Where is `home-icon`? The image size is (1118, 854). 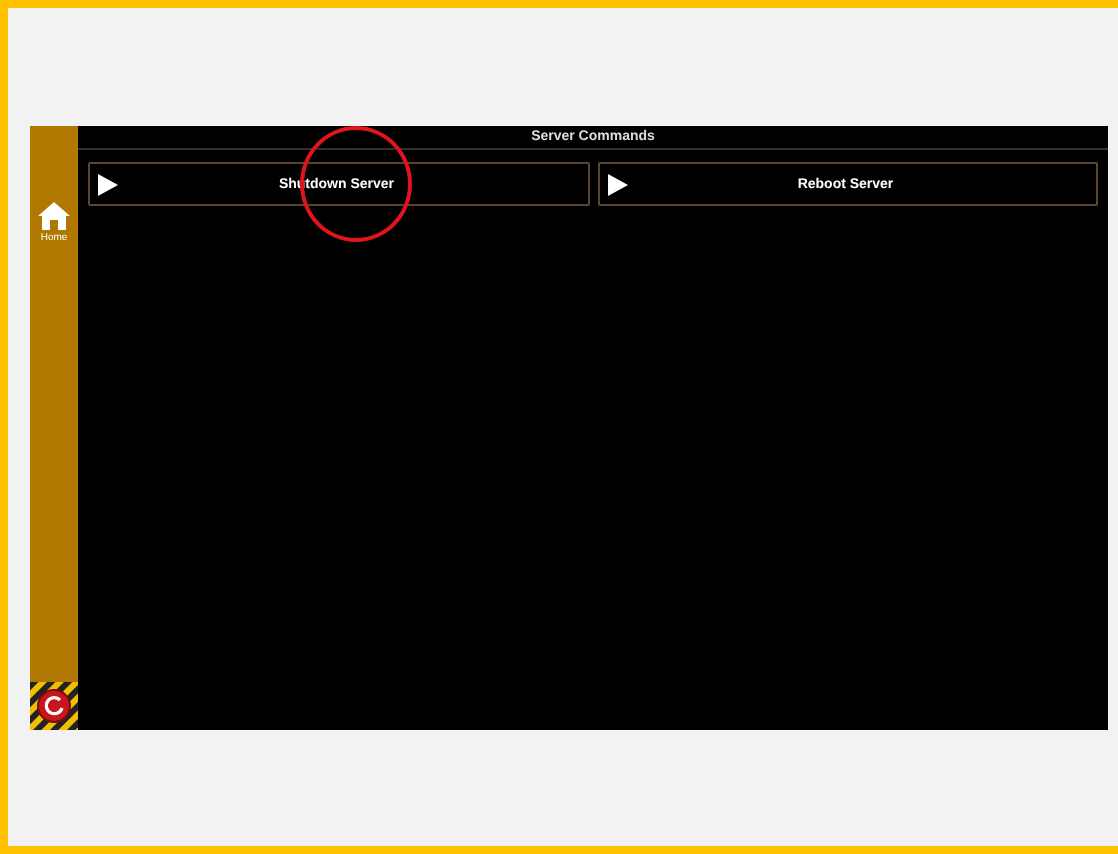 home-icon is located at coordinates (54, 216).